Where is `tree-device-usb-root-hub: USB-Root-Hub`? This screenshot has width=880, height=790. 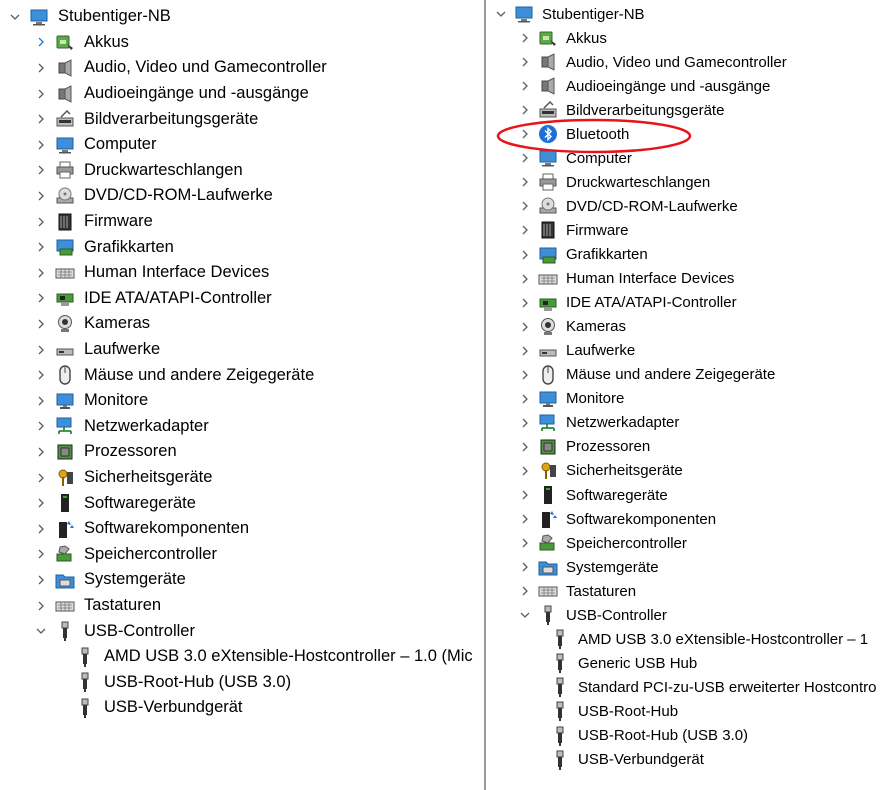
tree-device-usb-root-hub: USB-Root-Hub is located at coordinates (611, 711).